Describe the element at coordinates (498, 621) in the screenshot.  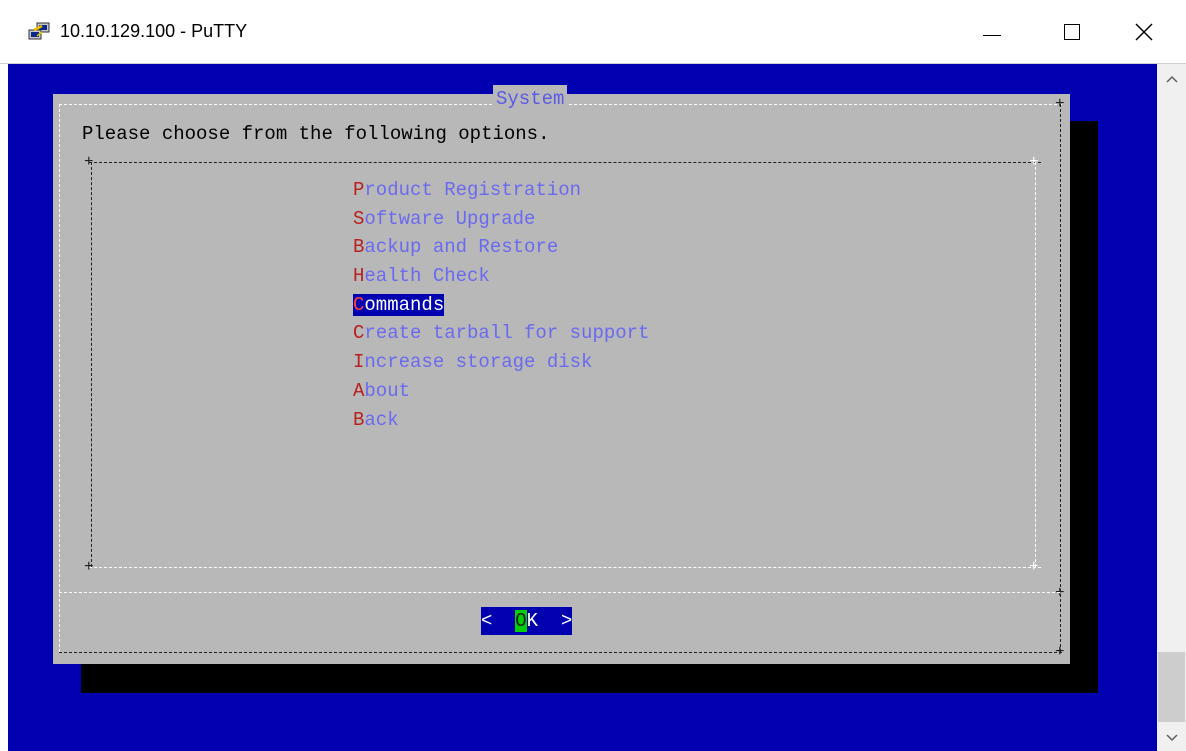
I see `ok-bracket-left: <` at that location.